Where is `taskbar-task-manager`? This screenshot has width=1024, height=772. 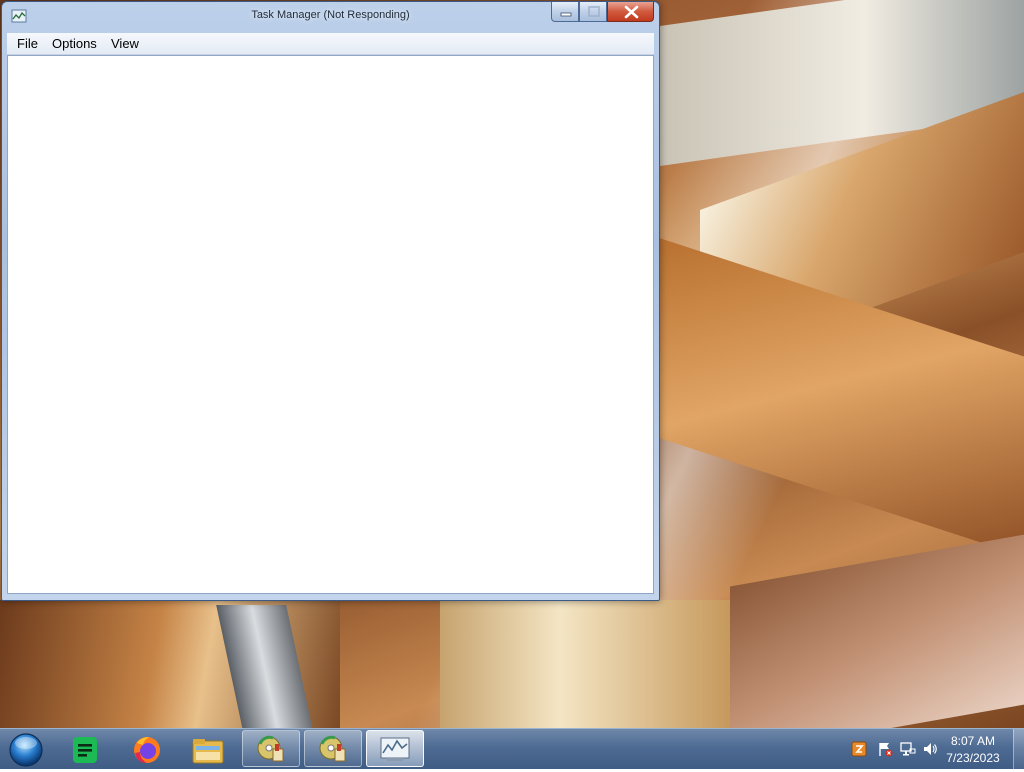
taskbar-task-manager is located at coordinates (395, 748).